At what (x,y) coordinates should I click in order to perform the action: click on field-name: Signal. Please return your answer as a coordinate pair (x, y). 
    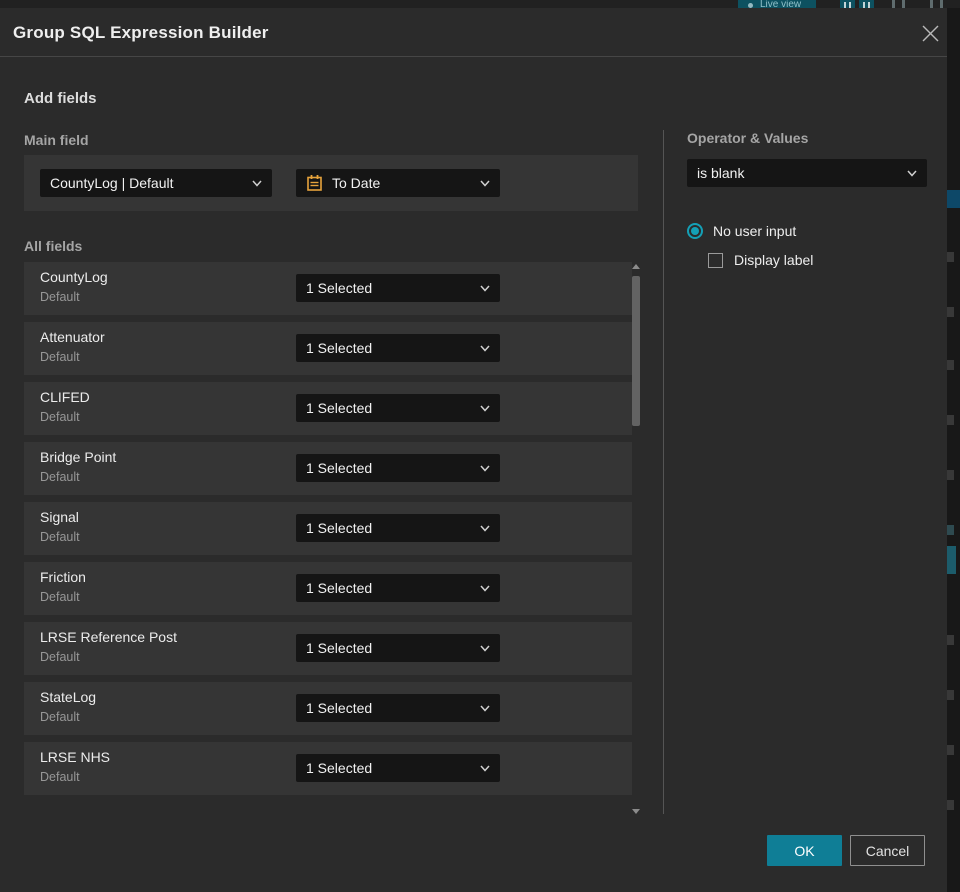
    Looking at the image, I should click on (59, 517).